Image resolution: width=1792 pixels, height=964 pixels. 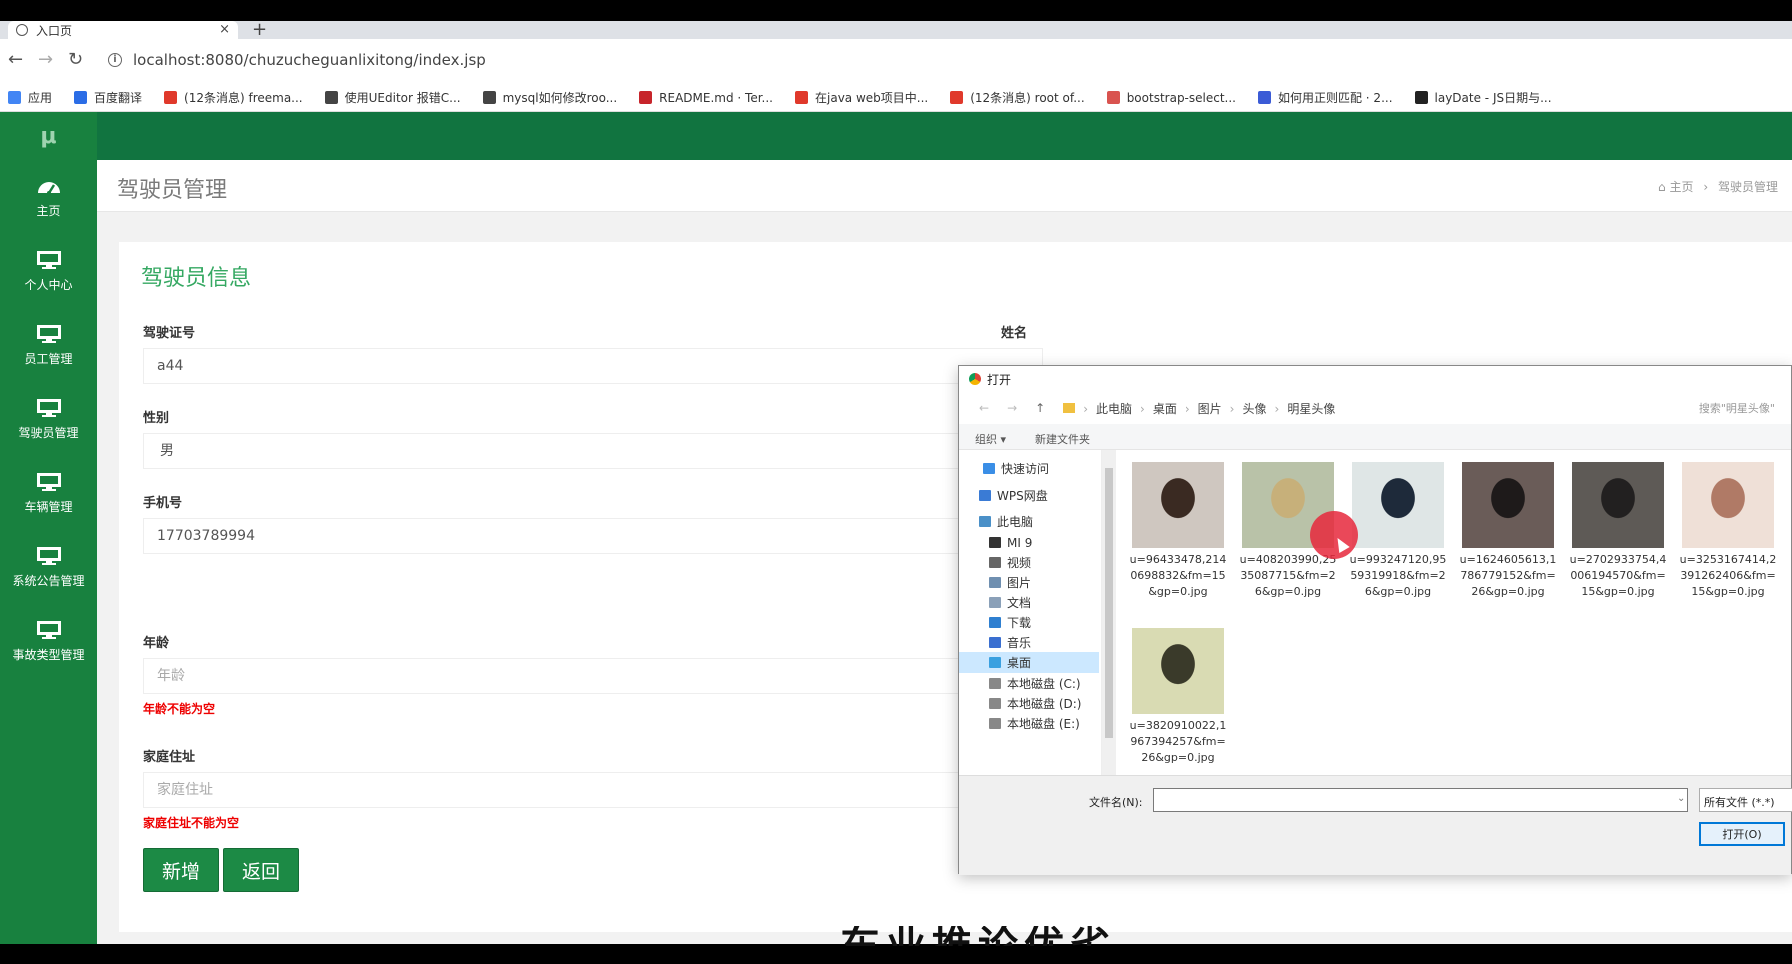 I want to click on gender-label: 性别, so click(x=156, y=418).